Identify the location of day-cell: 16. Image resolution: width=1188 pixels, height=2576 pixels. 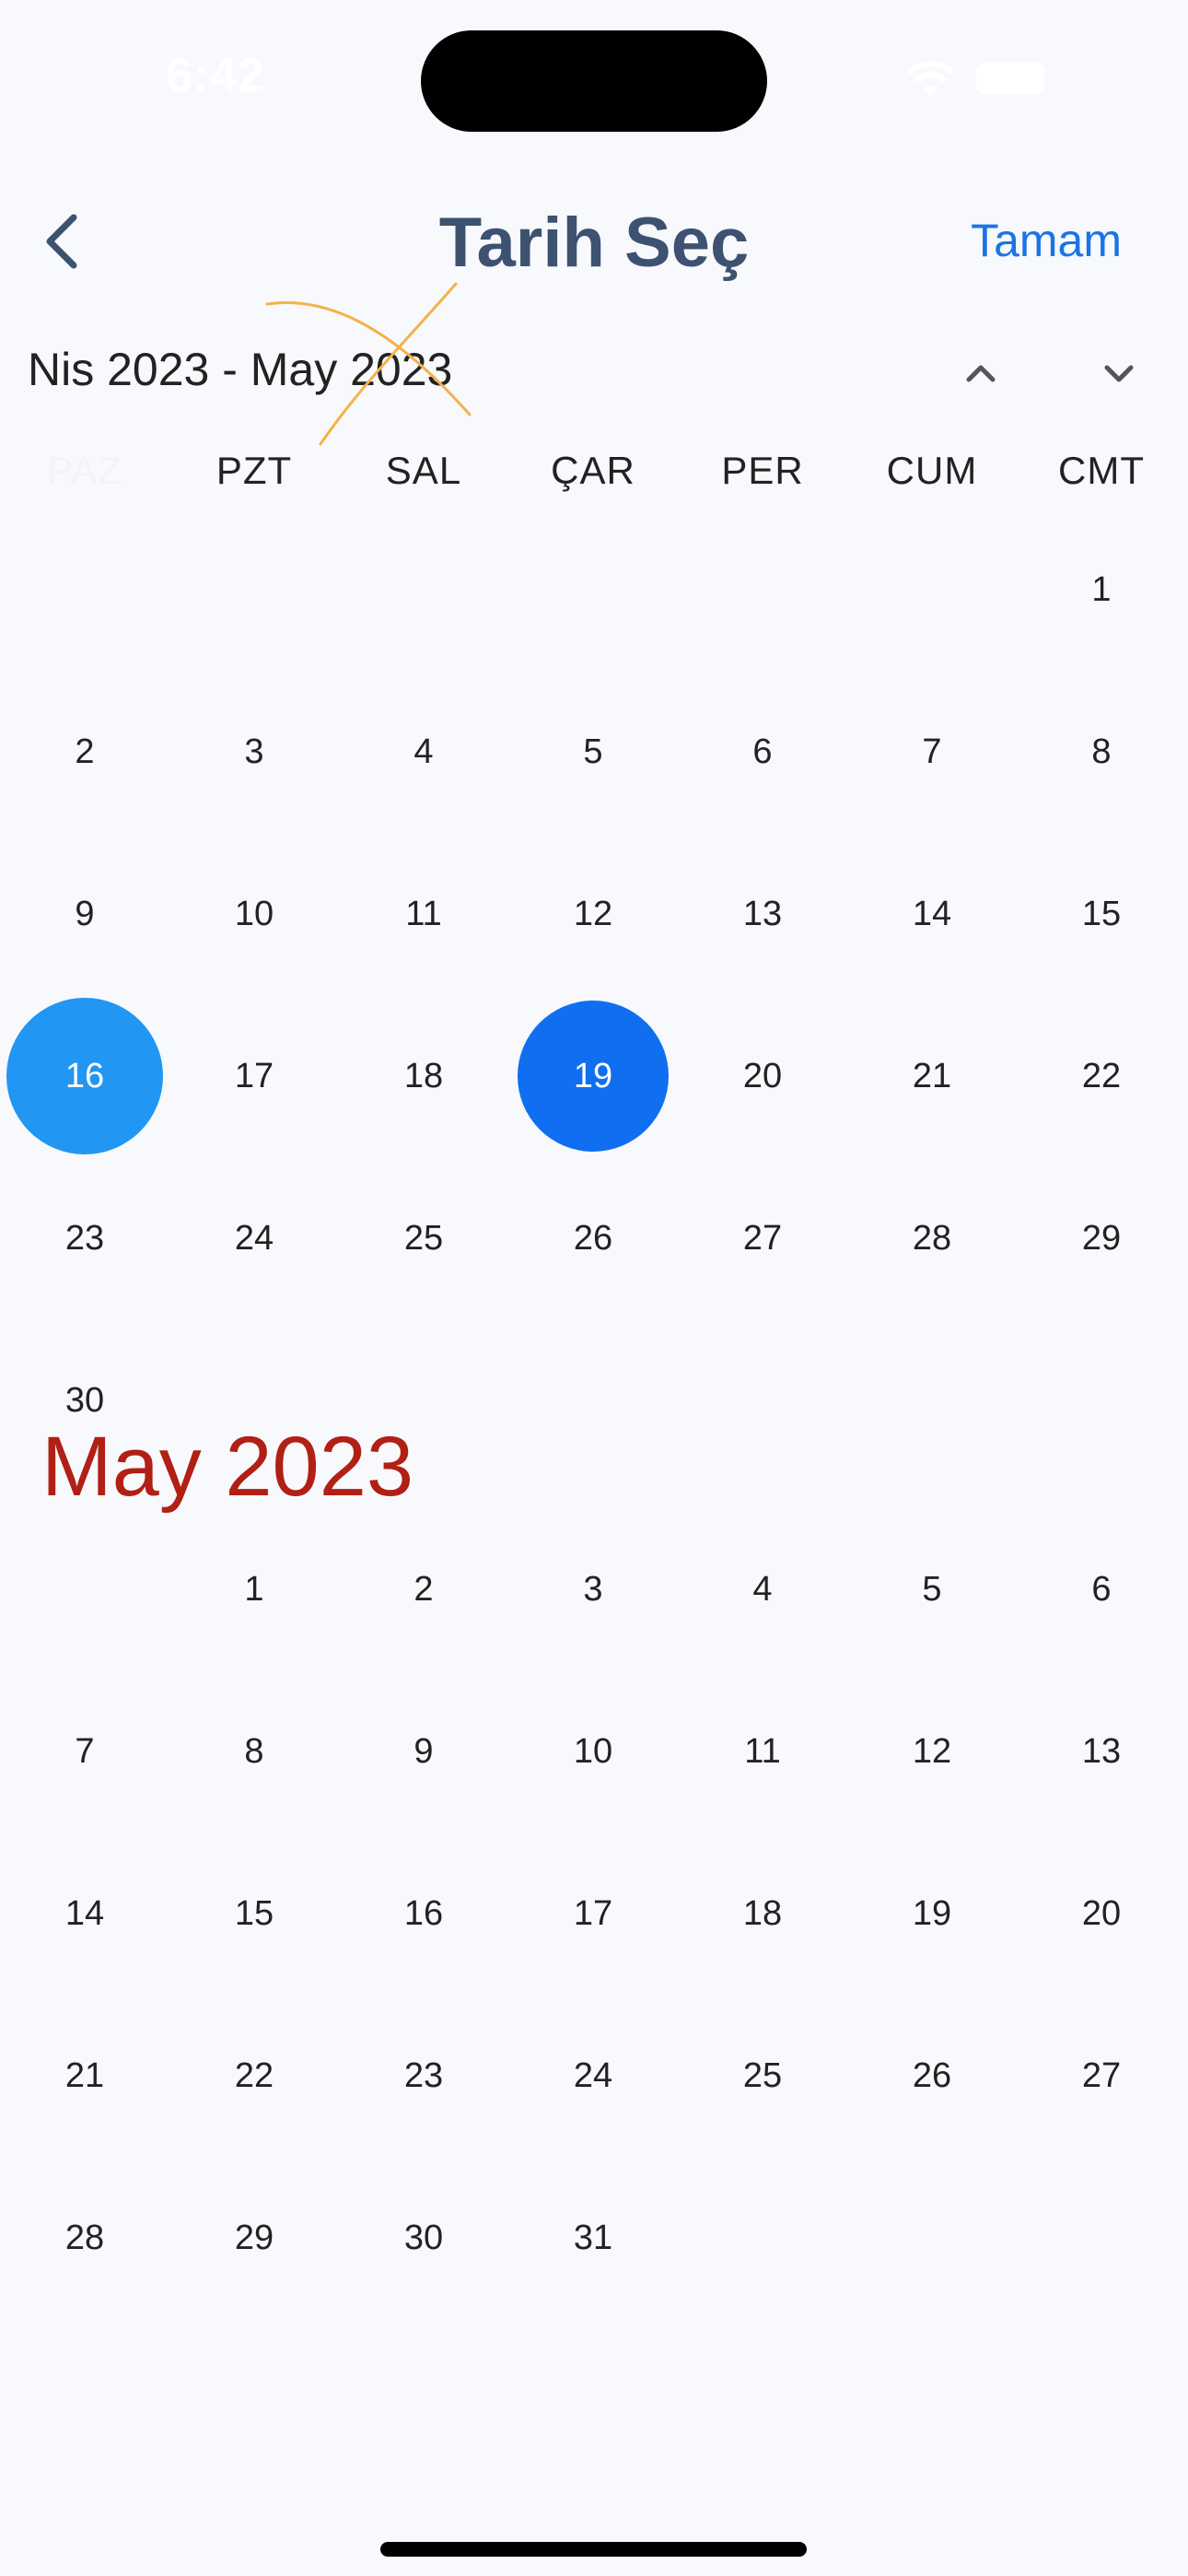
(423, 1913).